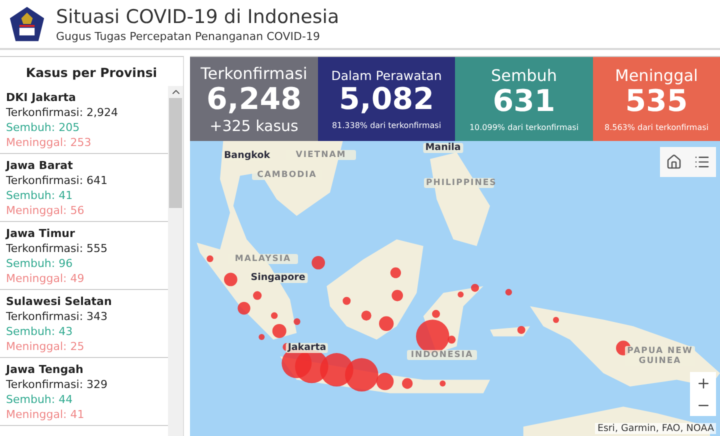  Describe the element at coordinates (524, 102) in the screenshot. I see `stat-value: 631` at that location.